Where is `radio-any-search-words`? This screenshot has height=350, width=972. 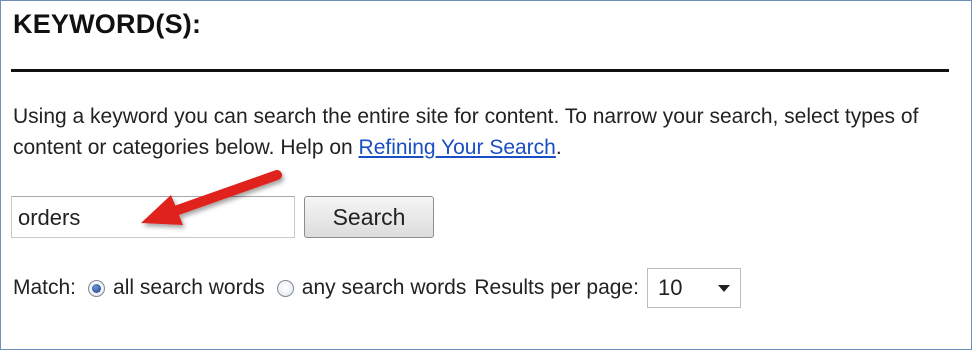
radio-any-search-words is located at coordinates (285, 288).